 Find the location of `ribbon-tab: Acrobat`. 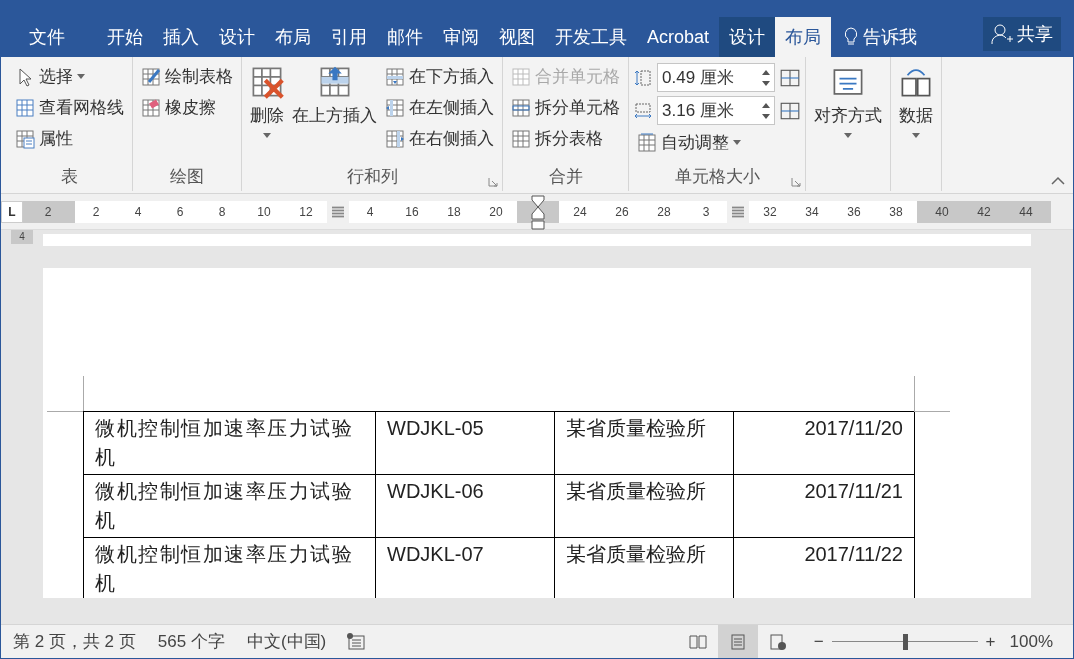

ribbon-tab: Acrobat is located at coordinates (678, 37).